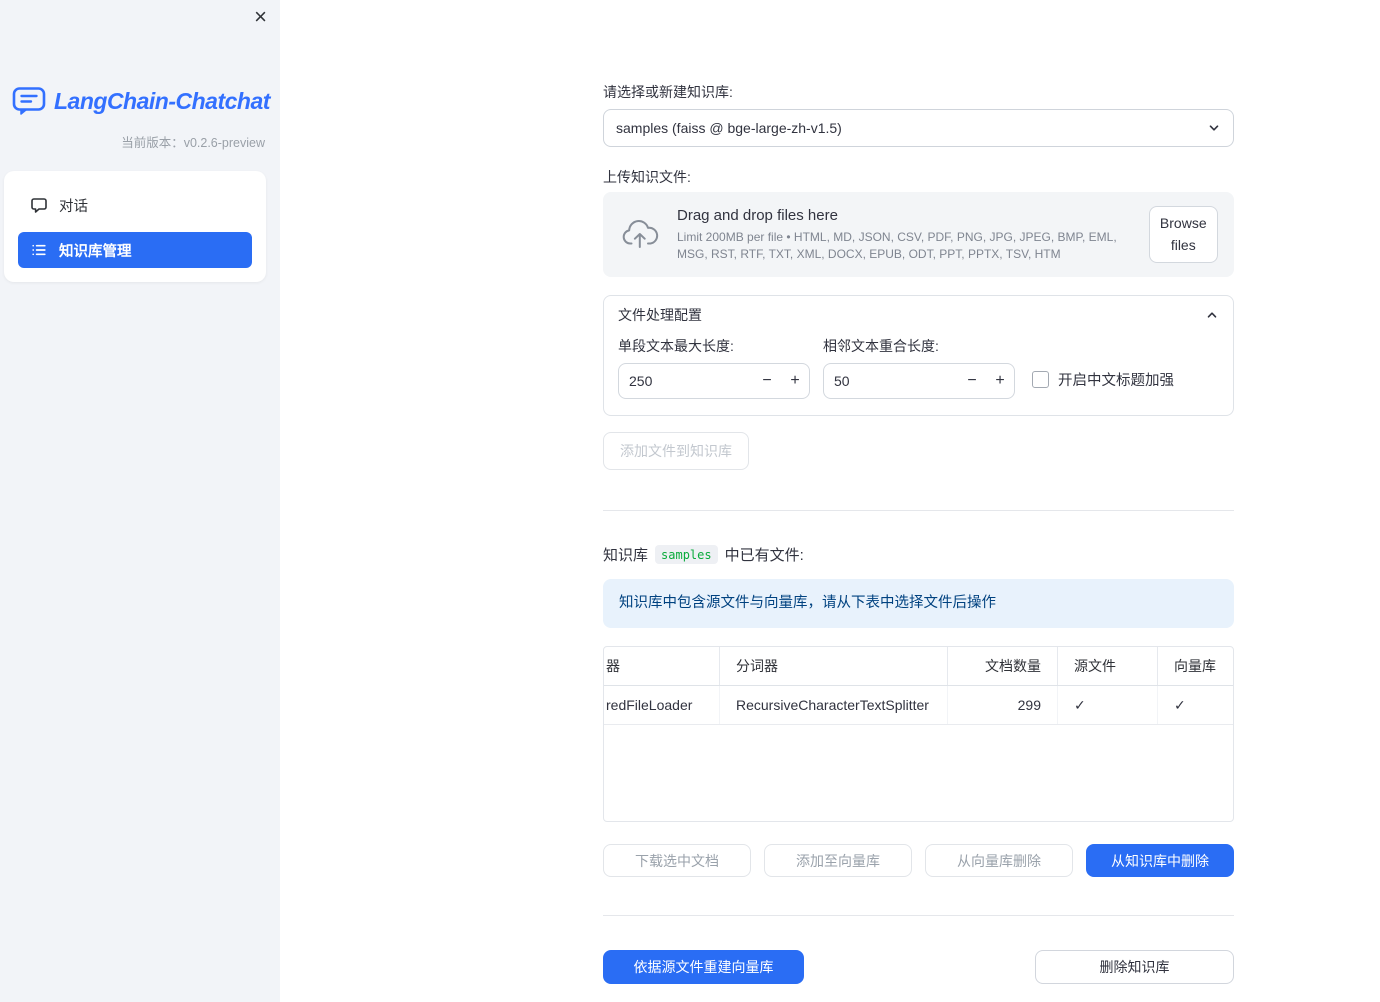 The image size is (1380, 1002). I want to click on overlap-size-label: 相邻文本重合长度:, so click(881, 346).